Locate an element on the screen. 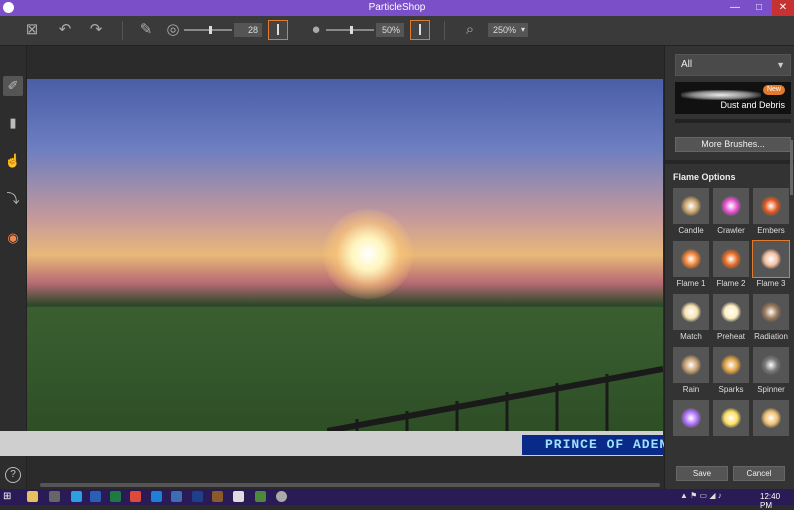 The width and height of the screenshot is (794, 510). brush-pack-card: New Dust and Debris is located at coordinates (733, 98).